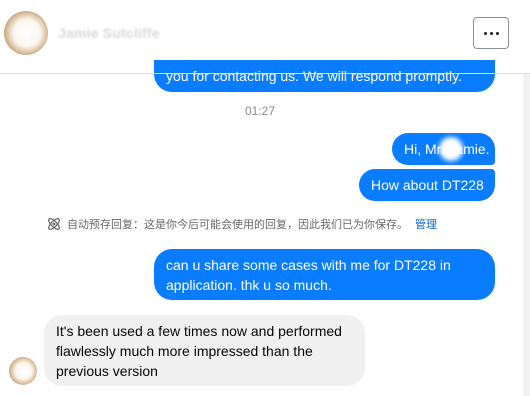 The height and width of the screenshot is (396, 530). I want to click on scrollbar-track, so click(526, 235).